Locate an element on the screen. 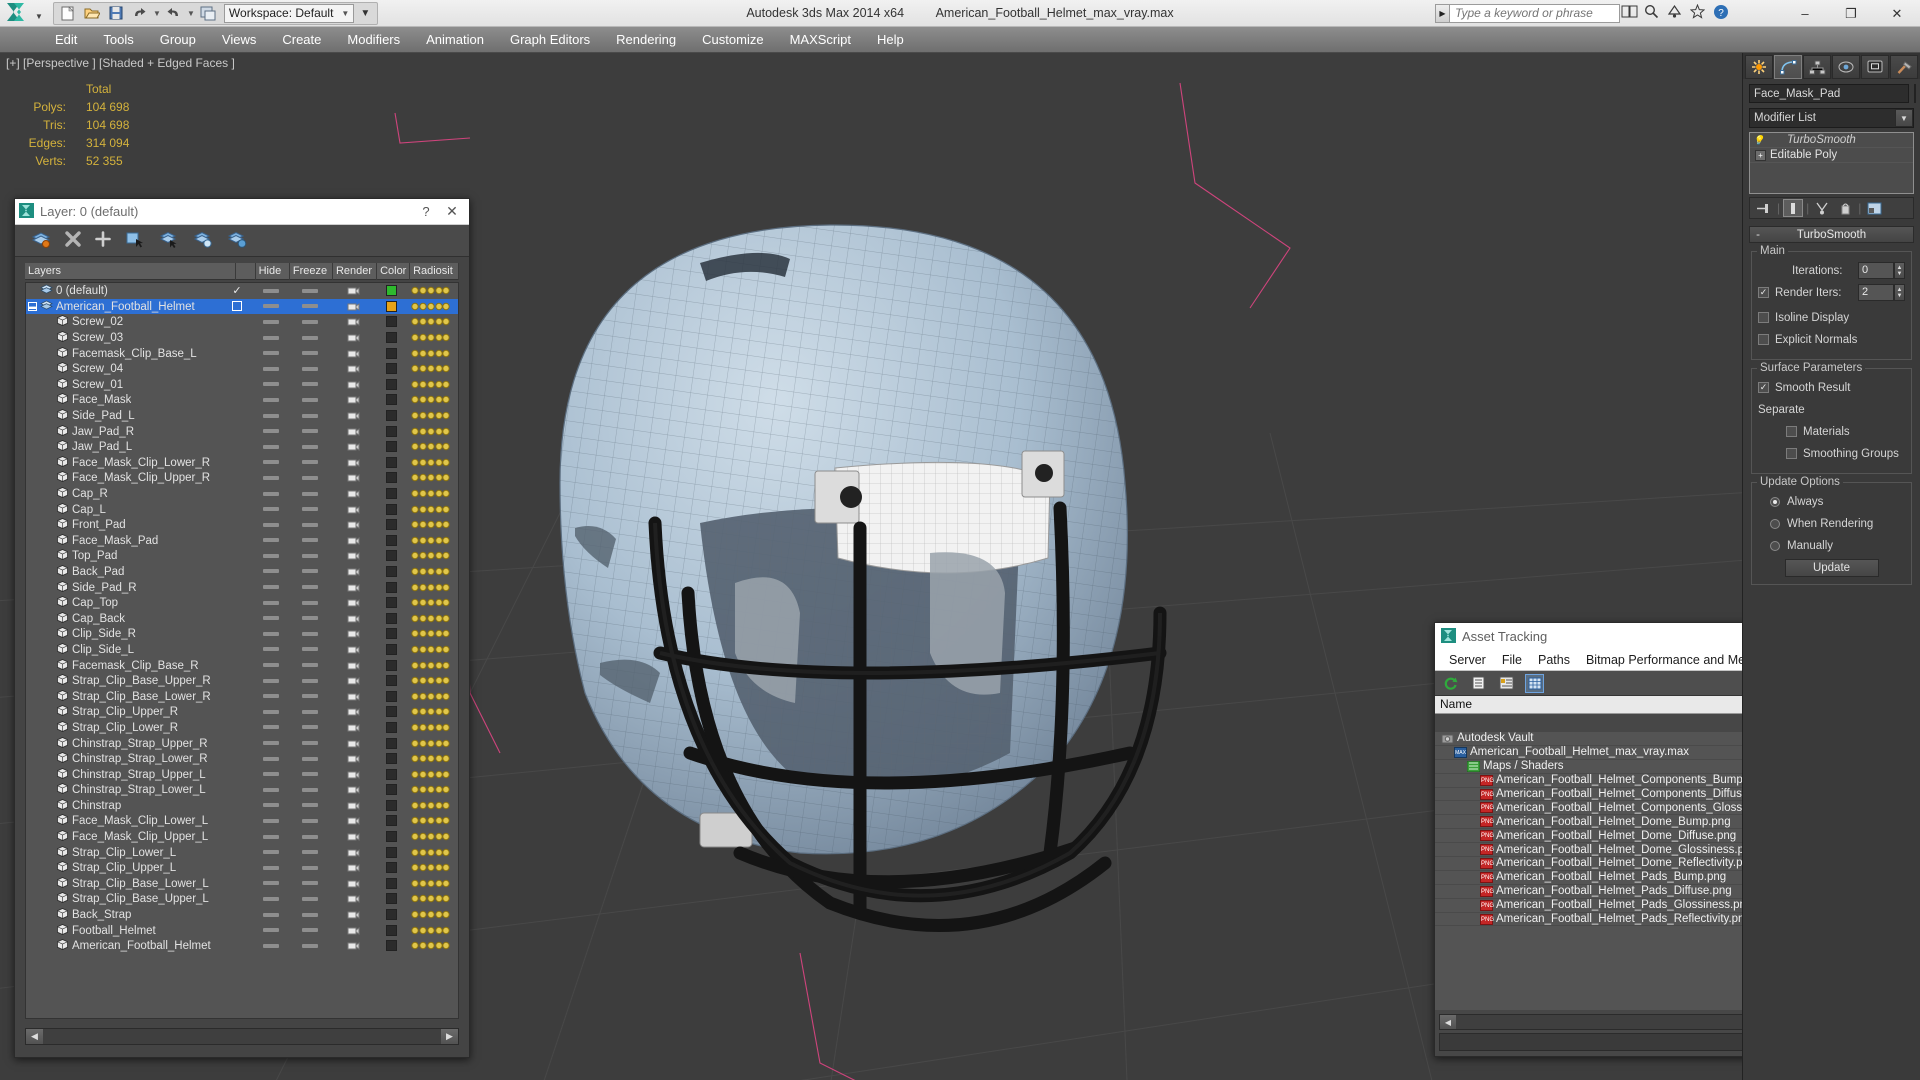  modify-tab is located at coordinates (1788, 67).